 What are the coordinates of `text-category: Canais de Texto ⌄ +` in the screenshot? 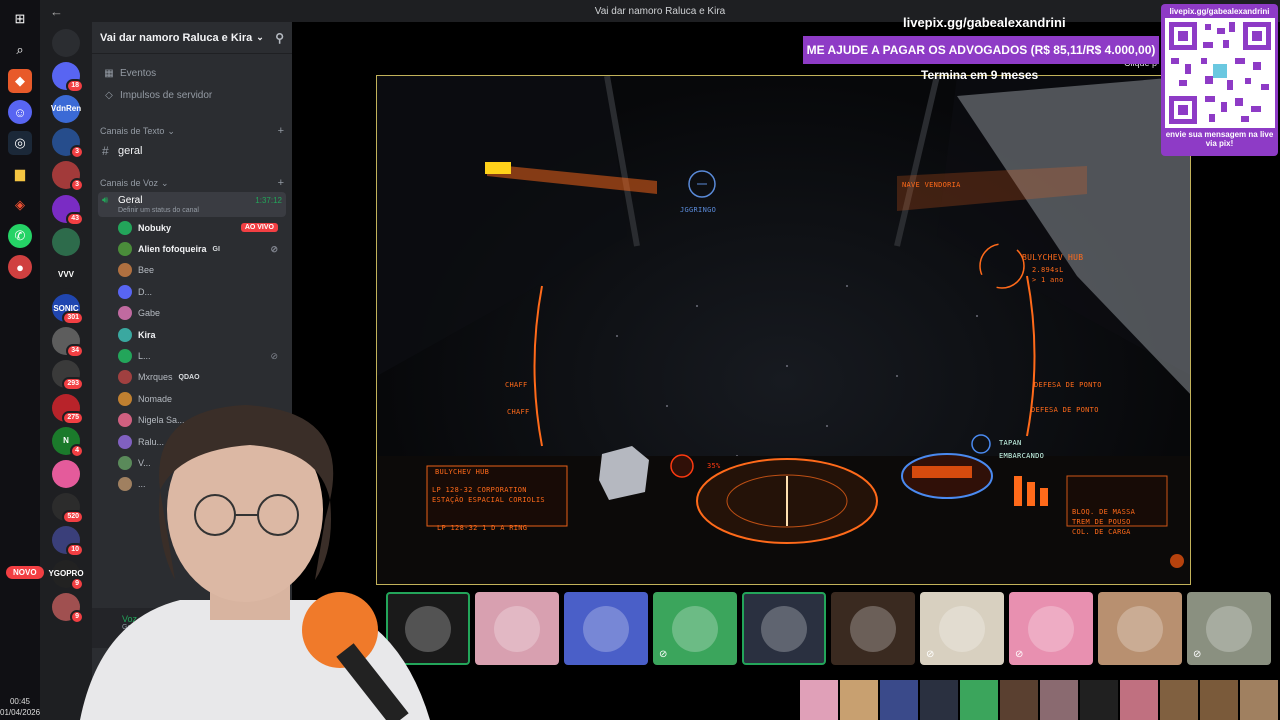 It's located at (192, 131).